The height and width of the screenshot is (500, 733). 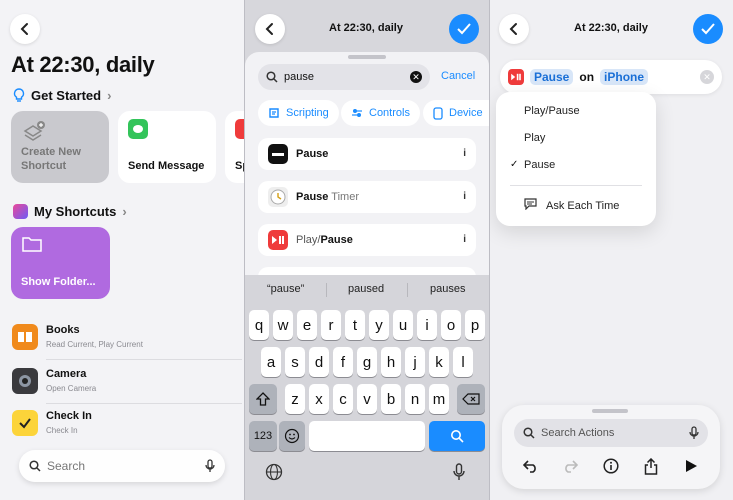 What do you see at coordinates (319, 362) in the screenshot?
I see `key: d` at bounding box center [319, 362].